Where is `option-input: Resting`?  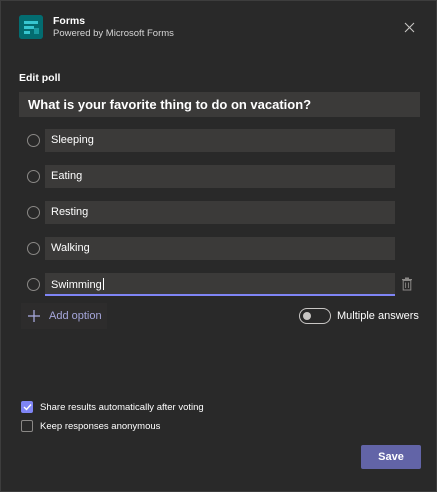
option-input: Resting is located at coordinates (220, 212).